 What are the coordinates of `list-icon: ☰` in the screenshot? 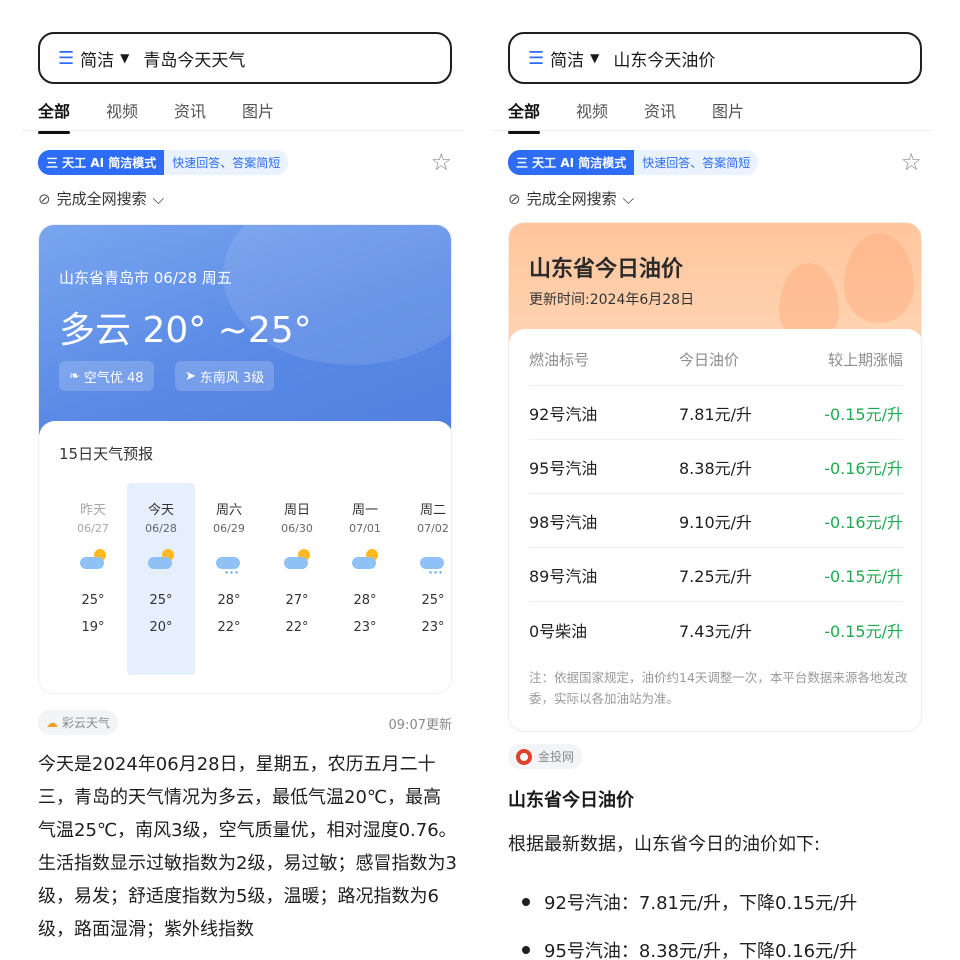 It's located at (66, 58).